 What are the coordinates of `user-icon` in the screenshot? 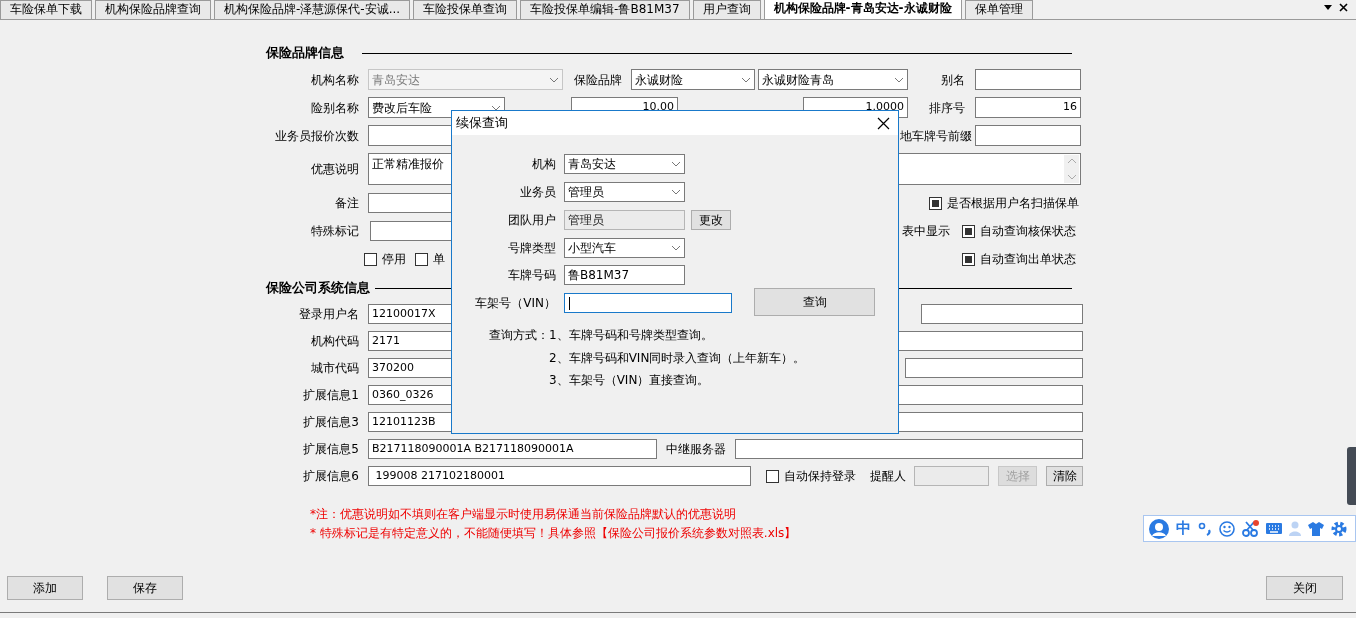 It's located at (1159, 528).